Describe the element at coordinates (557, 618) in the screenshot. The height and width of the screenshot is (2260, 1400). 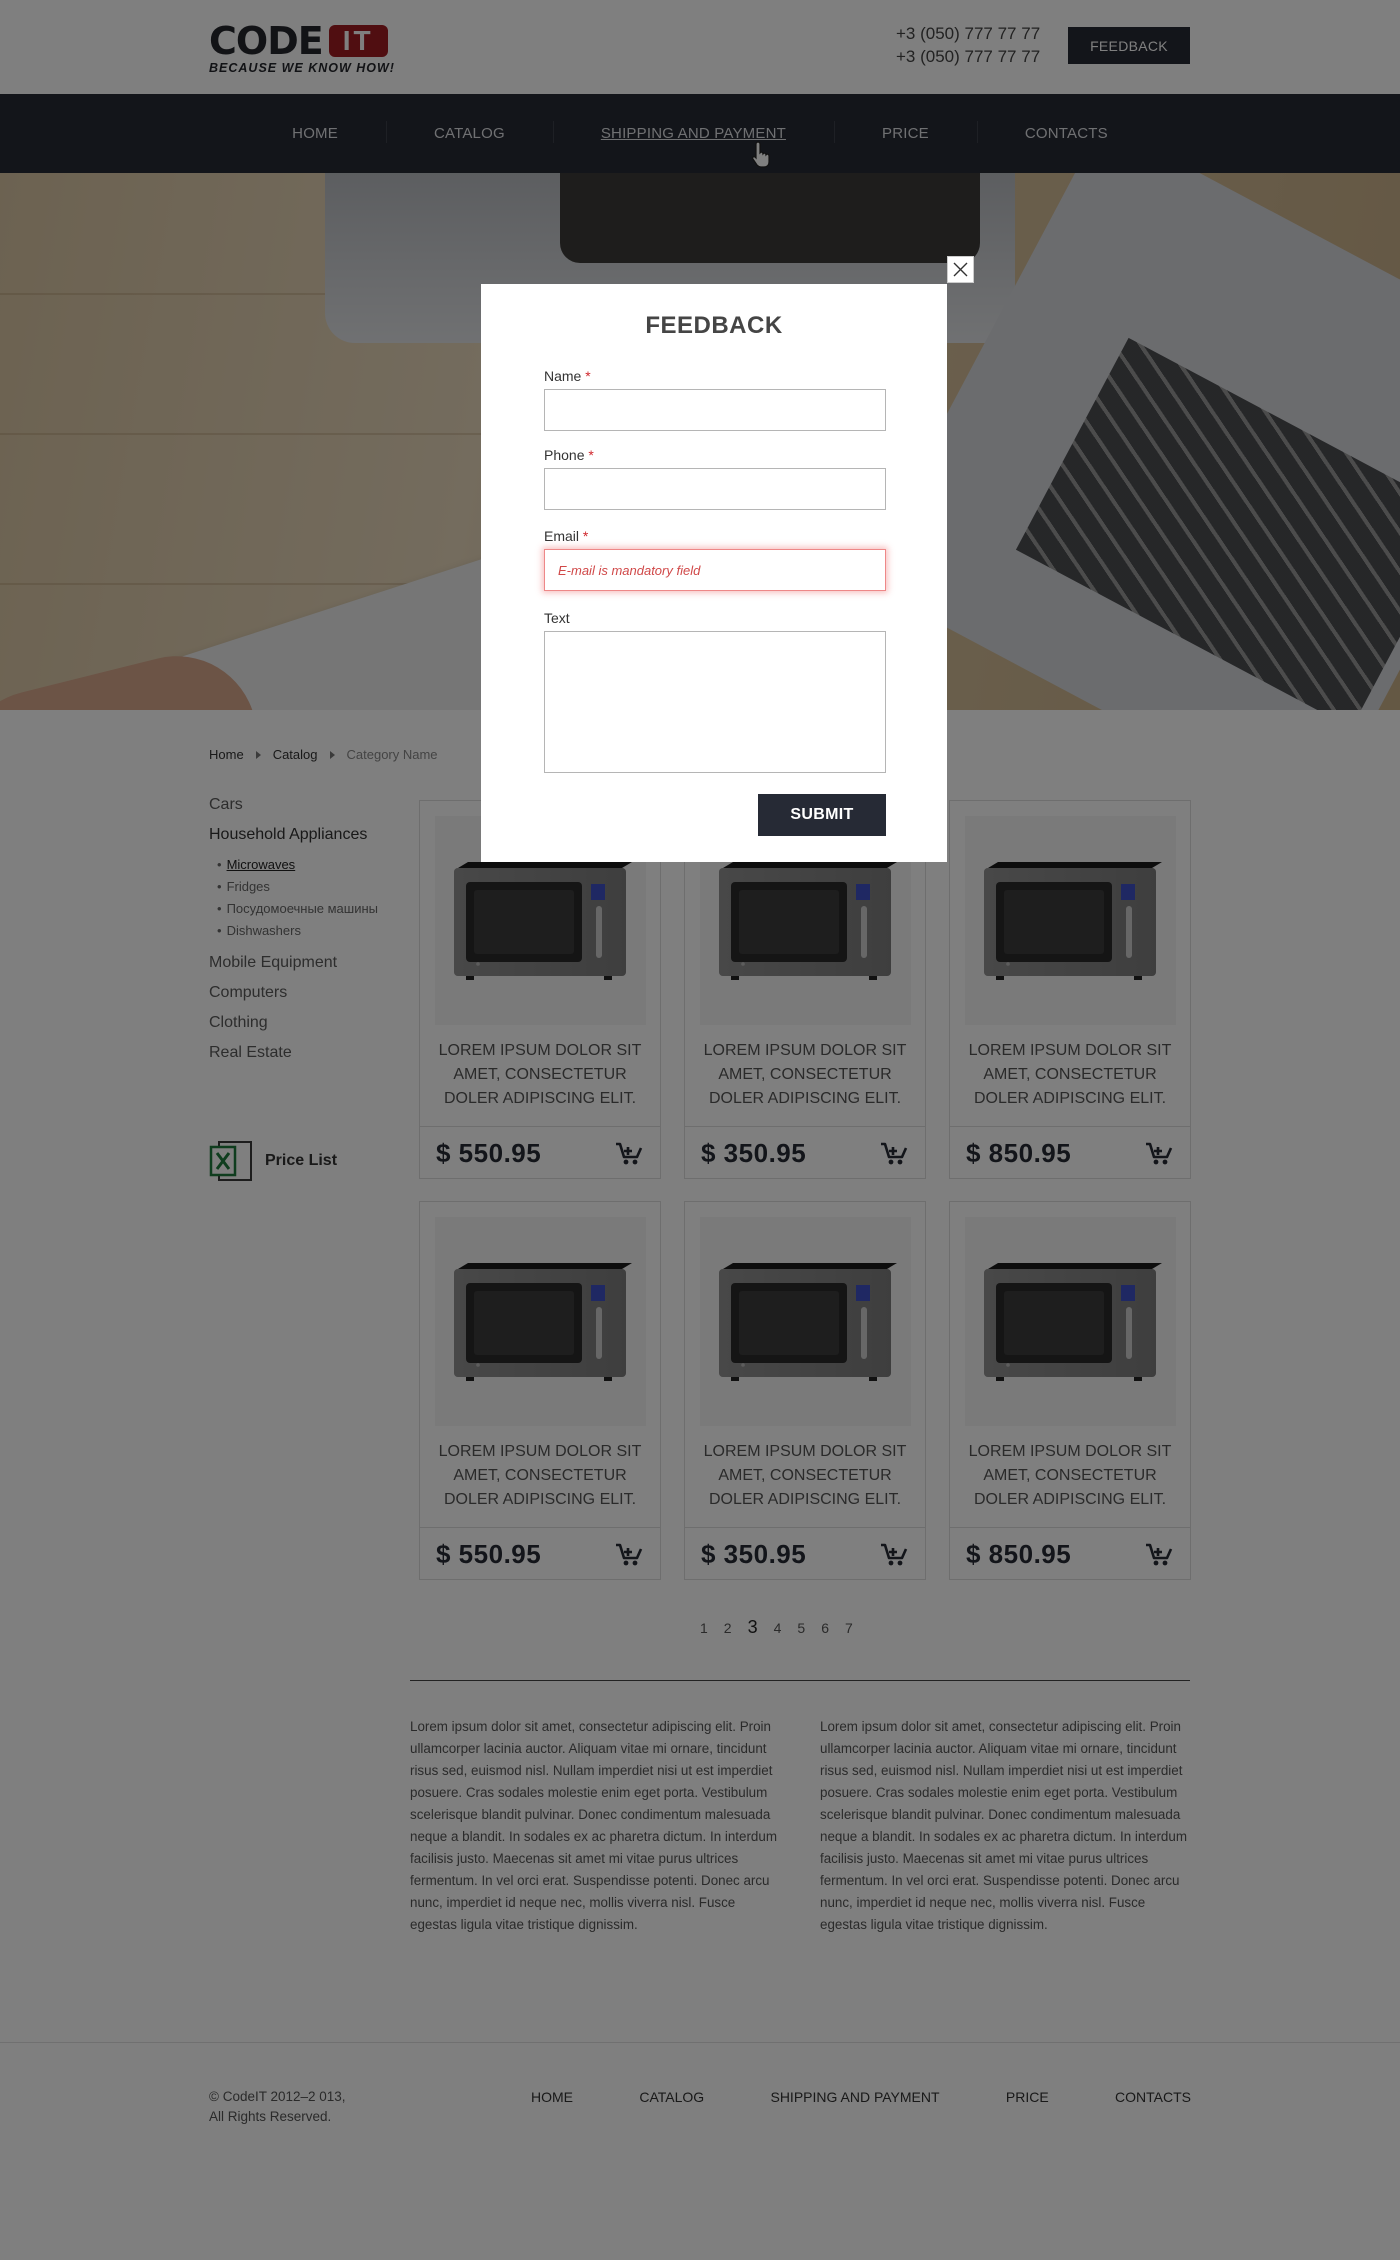
I see `text-label: Text` at that location.